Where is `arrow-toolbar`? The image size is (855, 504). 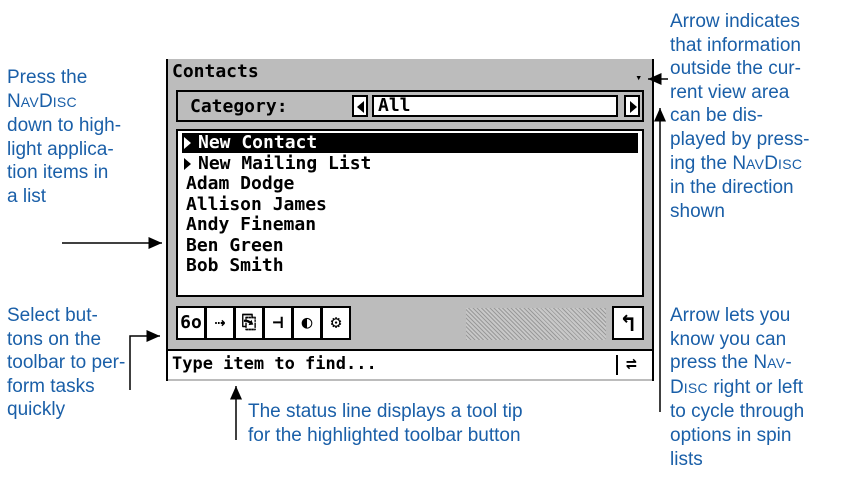 arrow-toolbar is located at coordinates (144, 360).